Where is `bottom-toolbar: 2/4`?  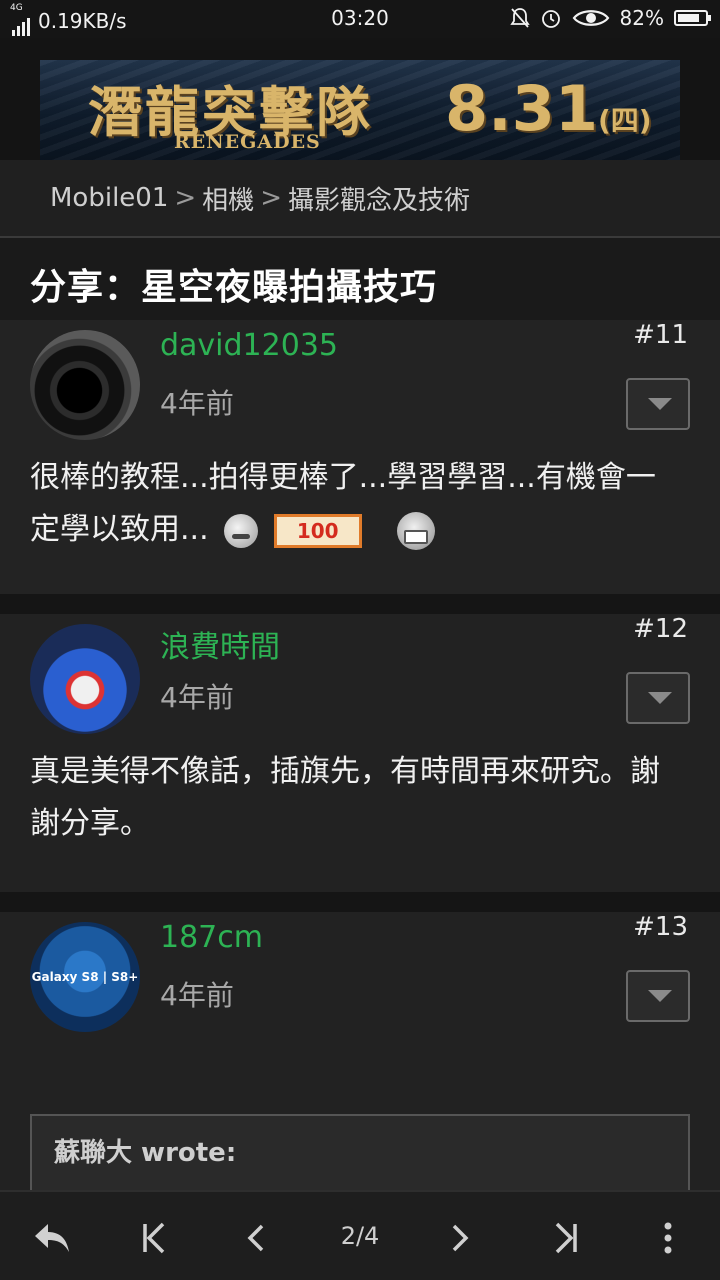 bottom-toolbar: 2/4 is located at coordinates (360, 1235).